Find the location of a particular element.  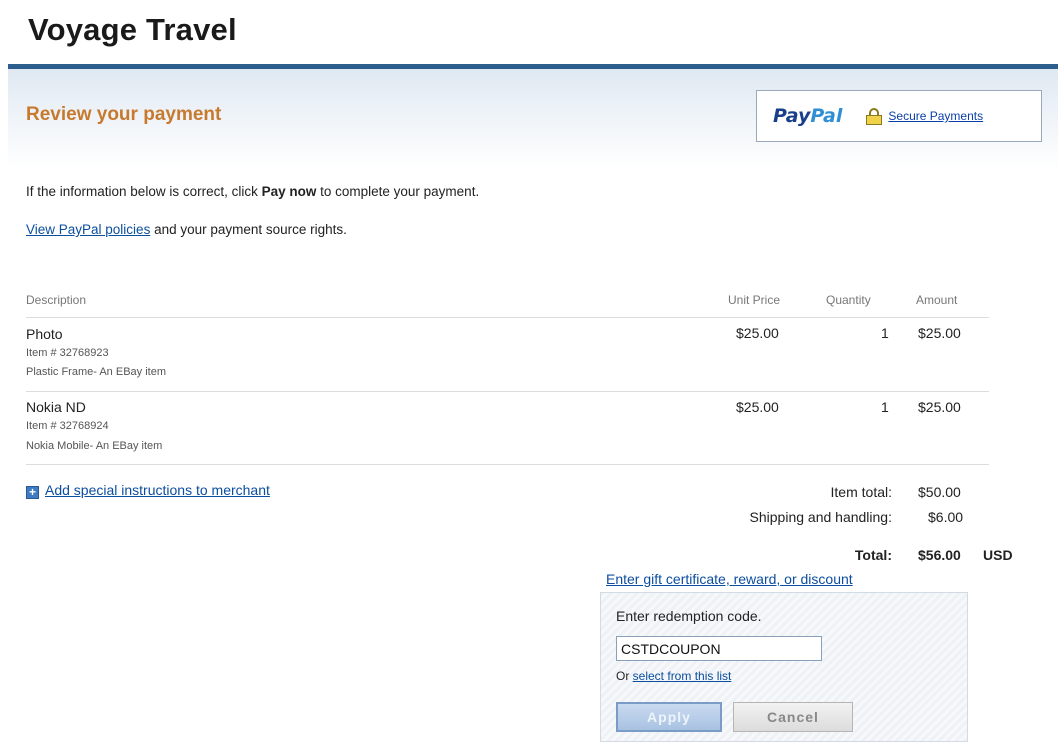

secure-payments-link: Secure Payments is located at coordinates (935, 116).